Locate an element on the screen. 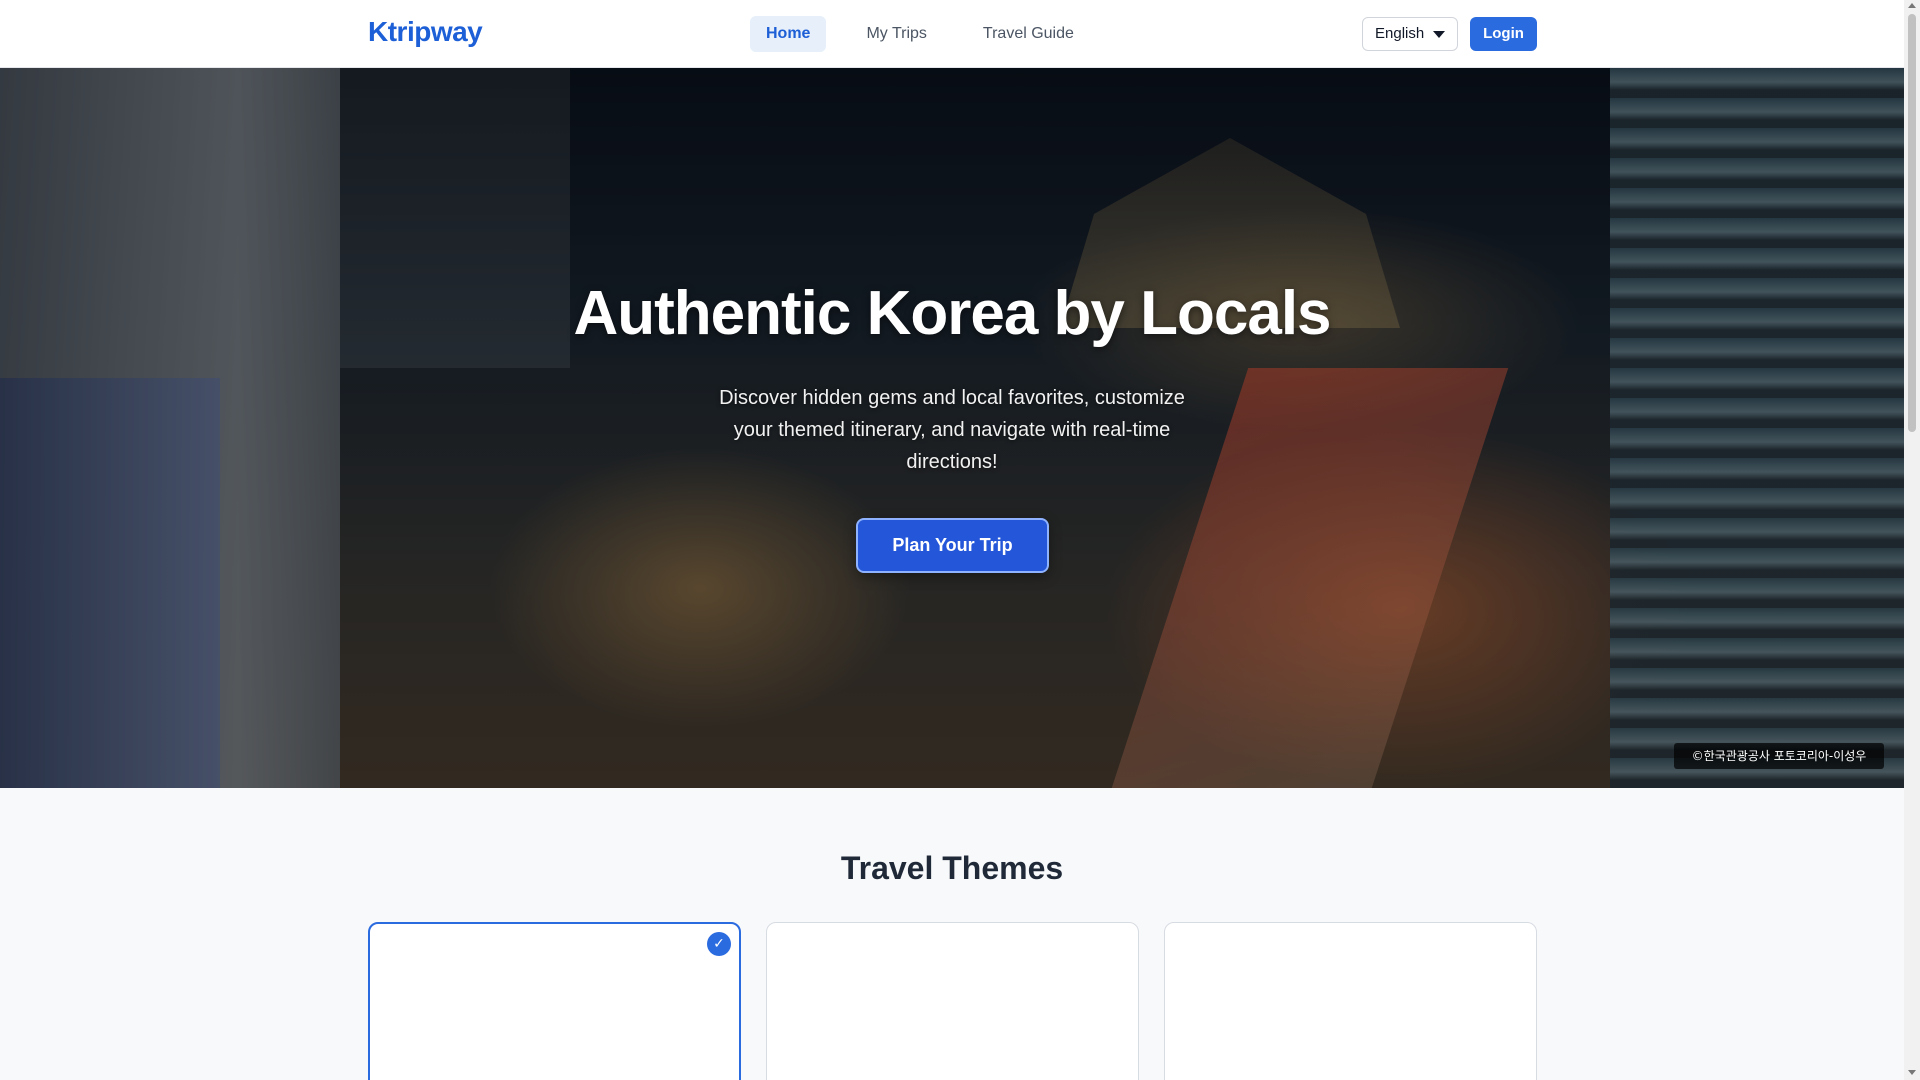  check-icon: ✓ is located at coordinates (719, 944).